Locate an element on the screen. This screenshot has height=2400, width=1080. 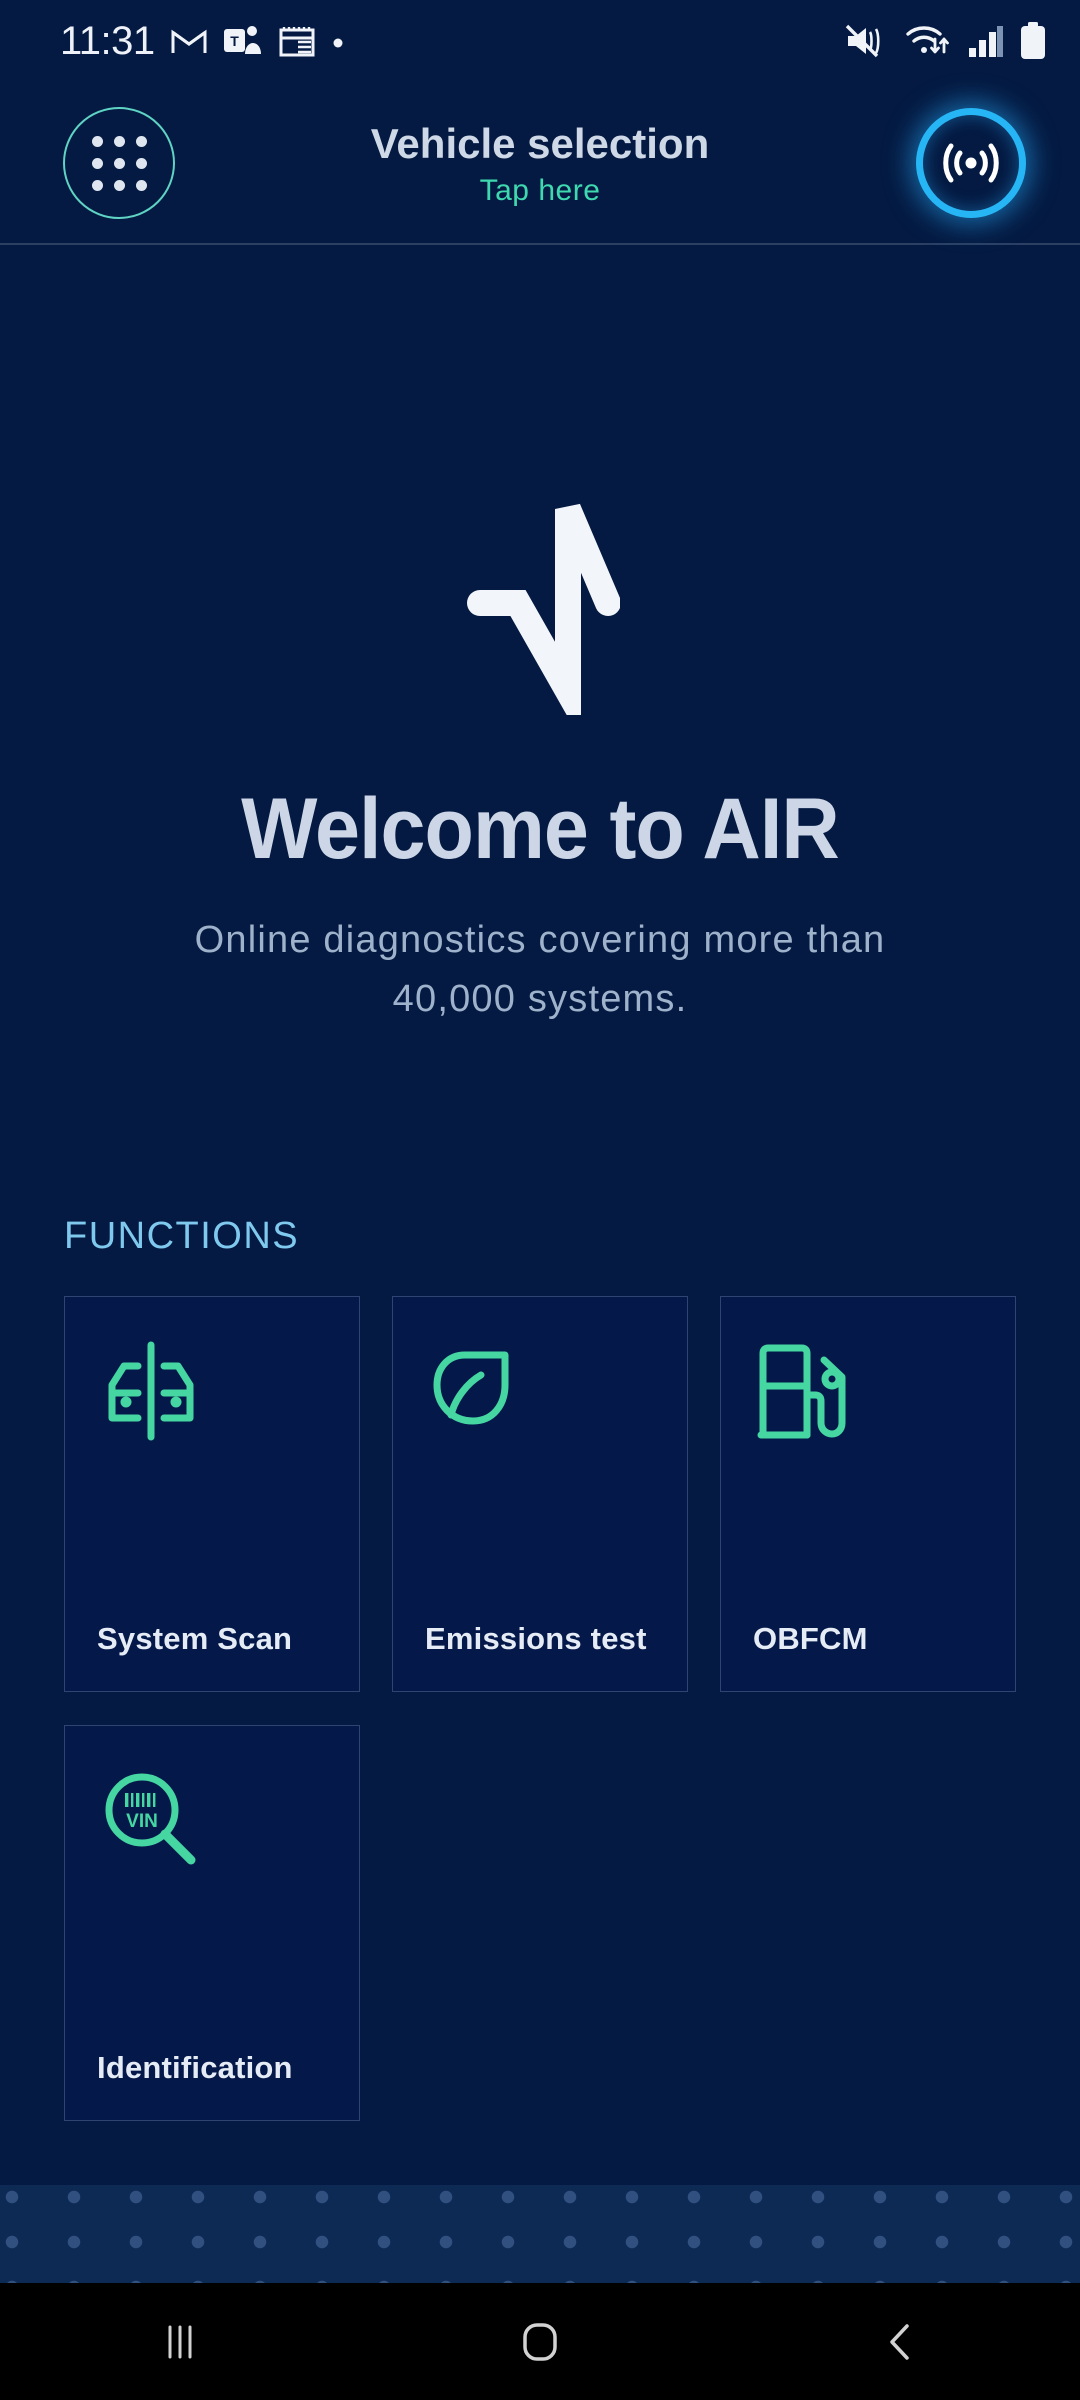
system-navigation-bar is located at coordinates (540, 2341).